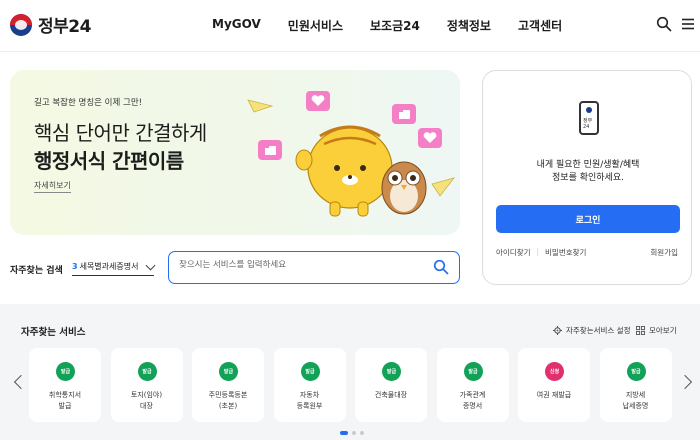 The width and height of the screenshot is (700, 440). What do you see at coordinates (120, 133) in the screenshot?
I see `hero-headline-1: 핵심 단어만 간결하게` at bounding box center [120, 133].